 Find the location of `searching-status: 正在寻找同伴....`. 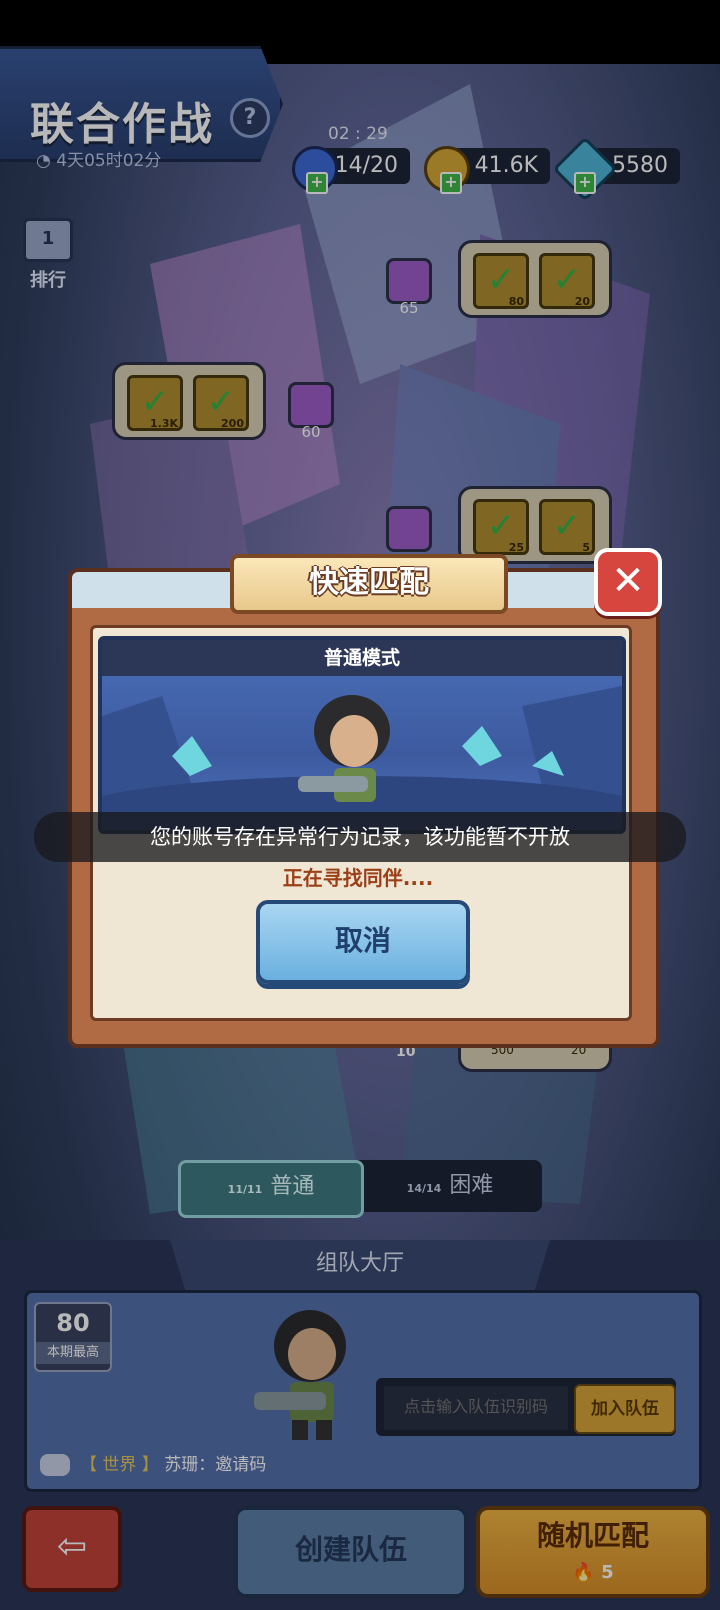

searching-status: 正在寻找同伴.... is located at coordinates (358, 878).